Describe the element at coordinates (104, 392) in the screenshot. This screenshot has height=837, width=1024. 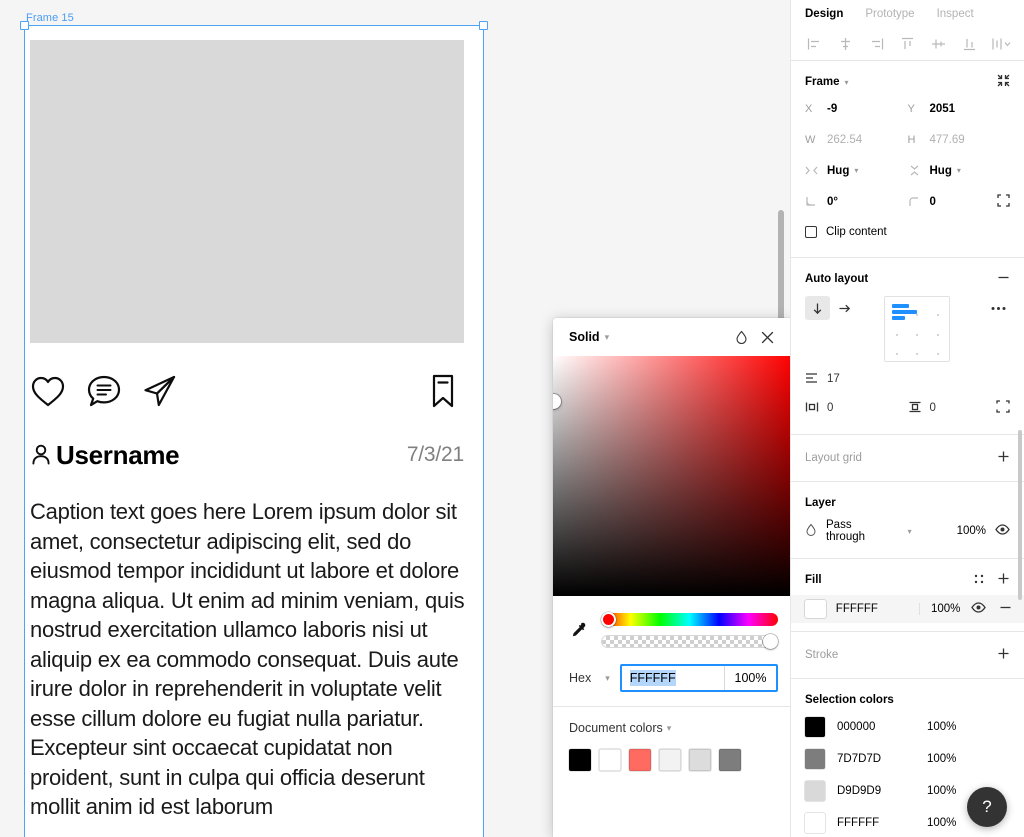
I see `comment-icon` at that location.